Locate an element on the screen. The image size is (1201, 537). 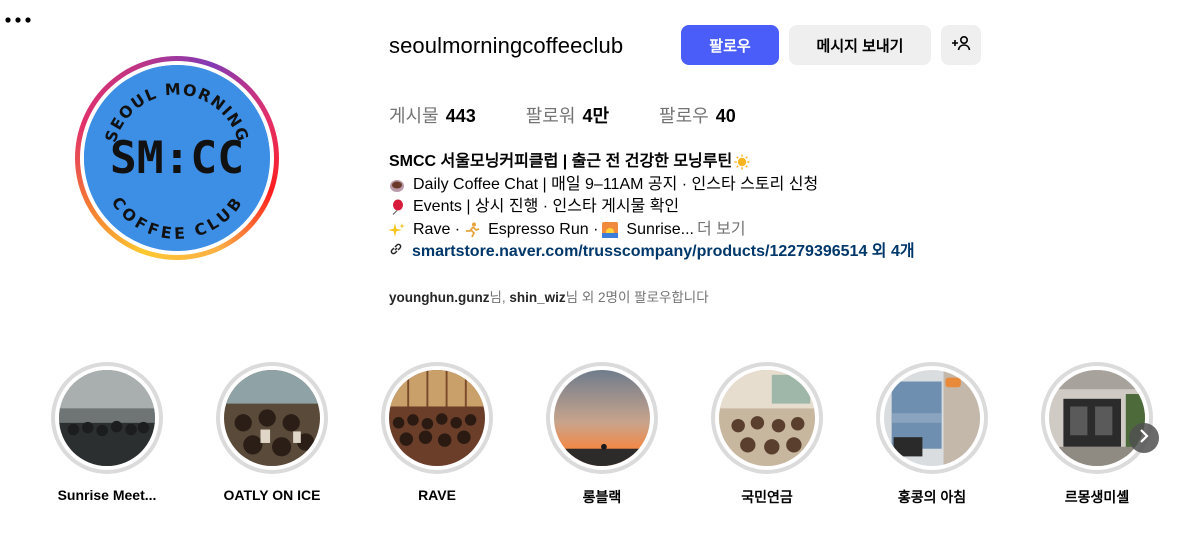
balloon-emoji-icon is located at coordinates (397, 207).